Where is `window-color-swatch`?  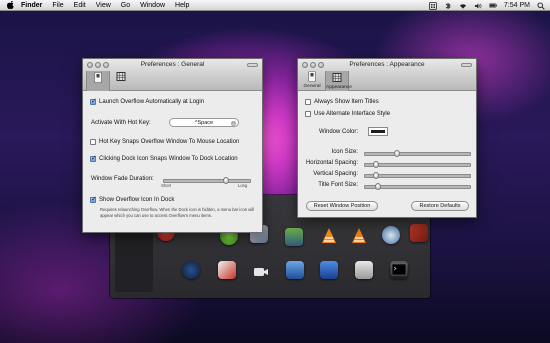 window-color-swatch is located at coordinates (378, 131).